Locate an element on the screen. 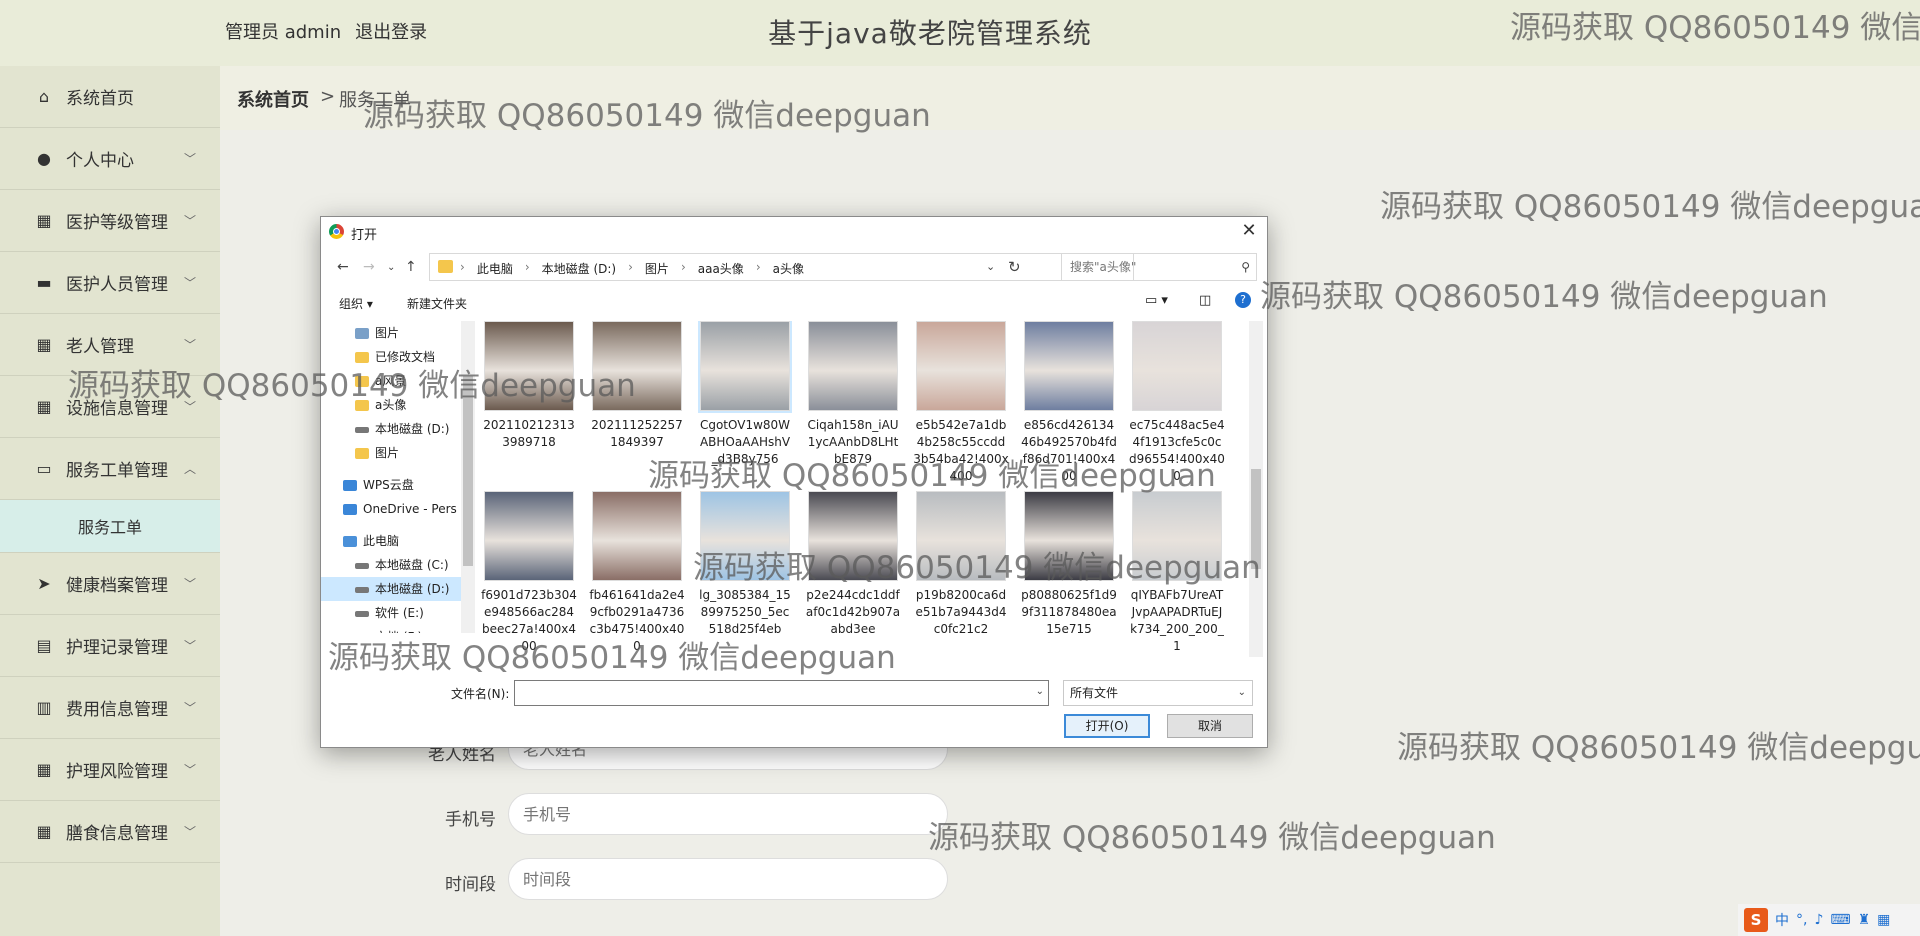 The height and width of the screenshot is (936, 1920). nav-scrollbar is located at coordinates (468, 477).